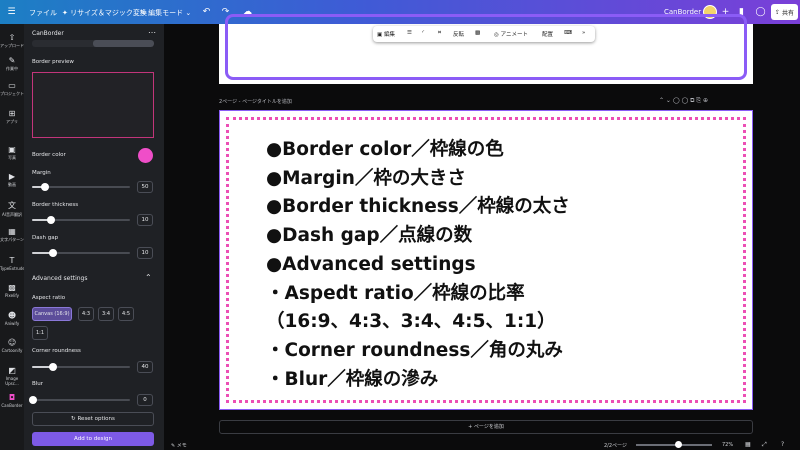 Image resolution: width=800 pixels, height=450 pixels. I want to click on lines-icon: ☰, so click(409, 33).